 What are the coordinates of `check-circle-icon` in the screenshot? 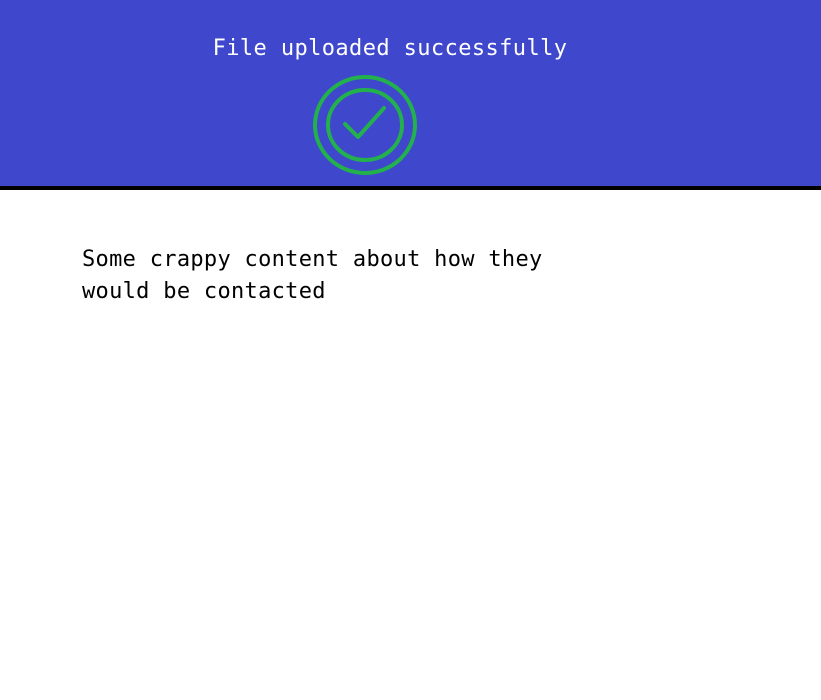 It's located at (365, 125).